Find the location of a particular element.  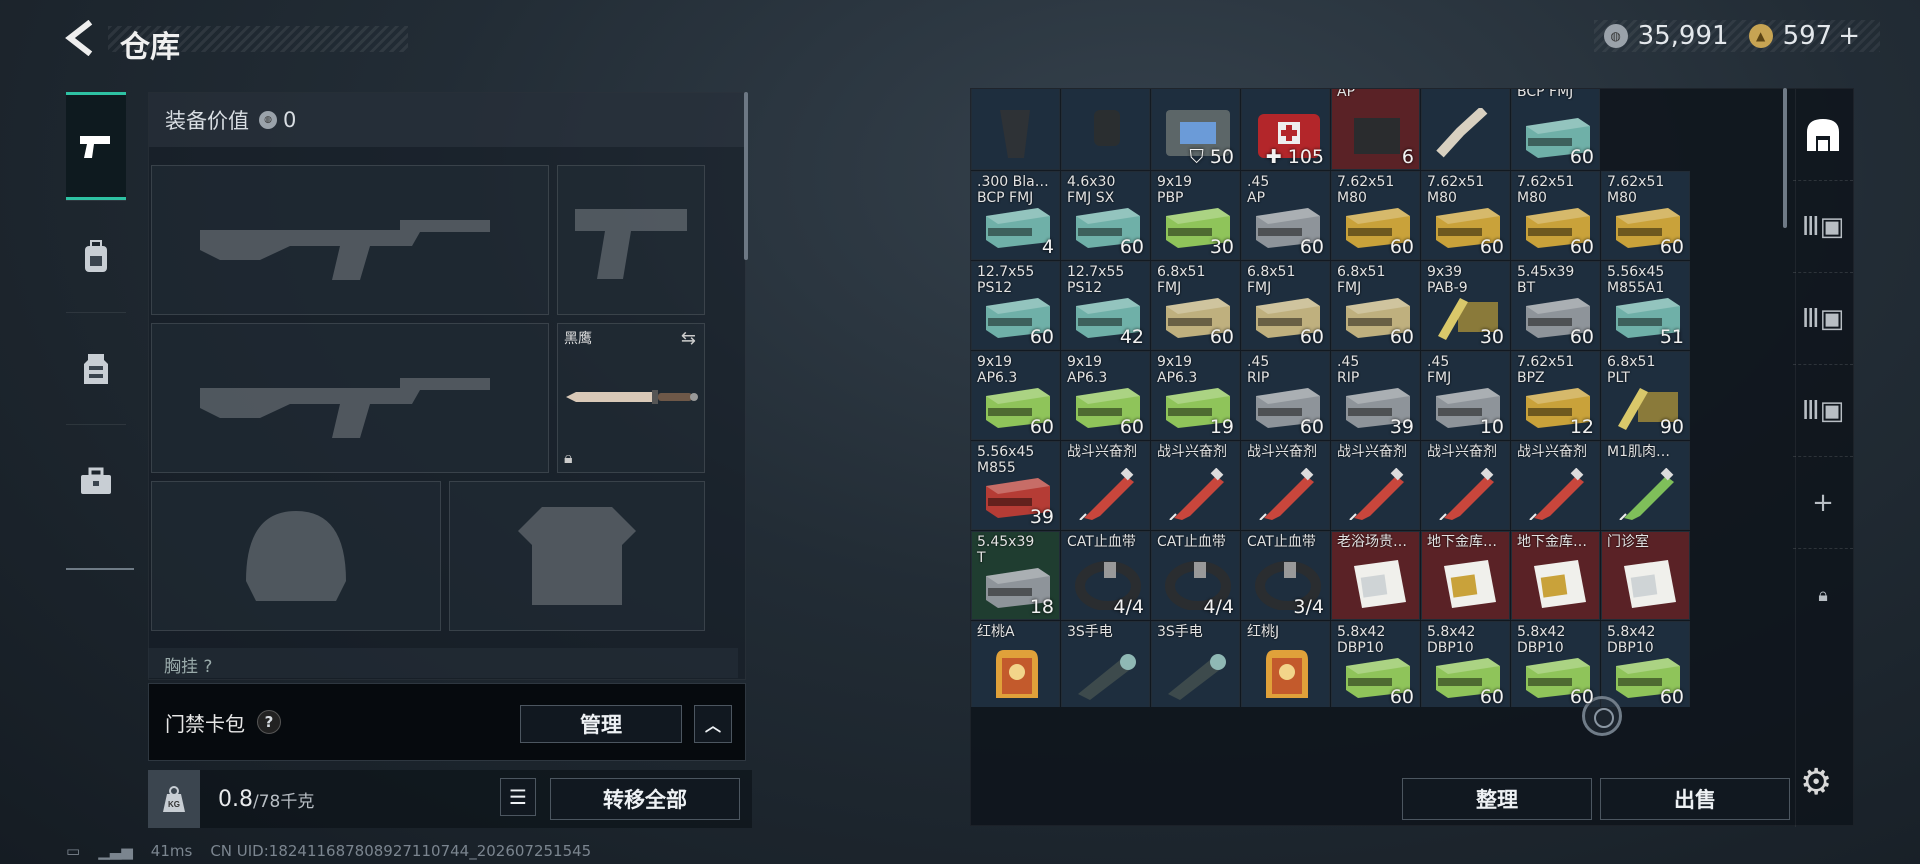

sort-button: 整理 is located at coordinates (1497, 799).